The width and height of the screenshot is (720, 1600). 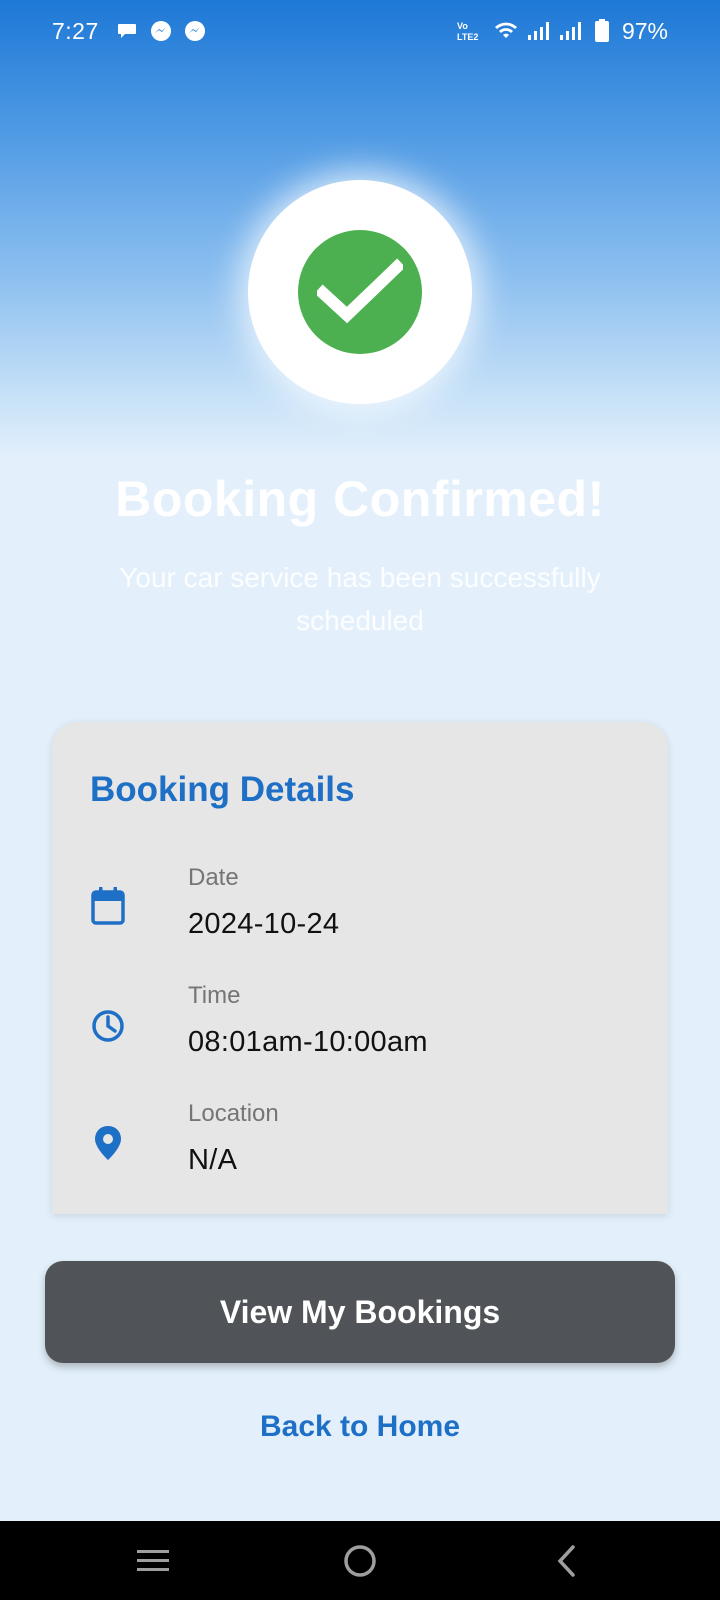 I want to click on wifi-icon, so click(x=506, y=31).